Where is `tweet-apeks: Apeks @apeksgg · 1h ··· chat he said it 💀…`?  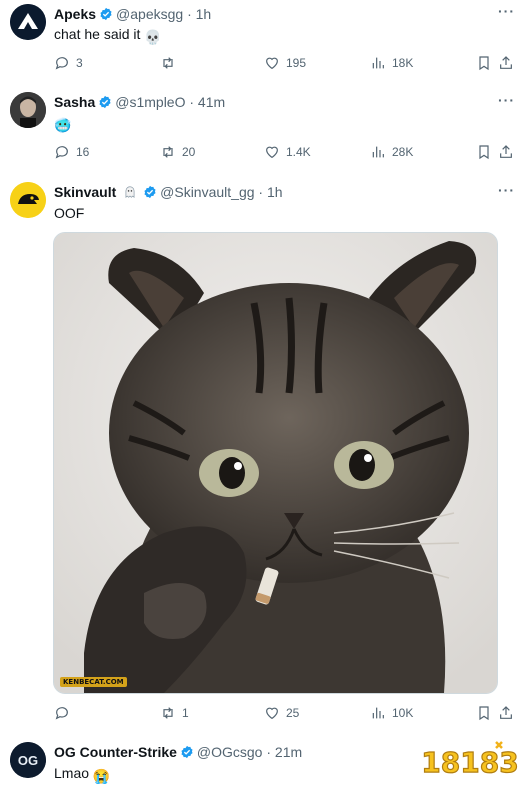
tweet-apeks: Apeks @apeksgg · 1h ··· chat he said it 💀… is located at coordinates (263, 42).